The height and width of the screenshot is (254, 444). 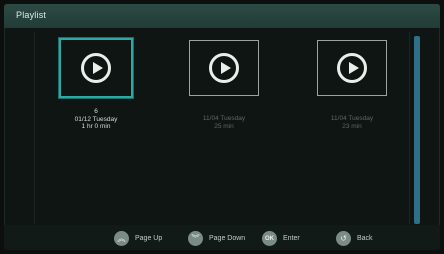 What do you see at coordinates (291, 238) in the screenshot?
I see `enter-label: Enter` at bounding box center [291, 238].